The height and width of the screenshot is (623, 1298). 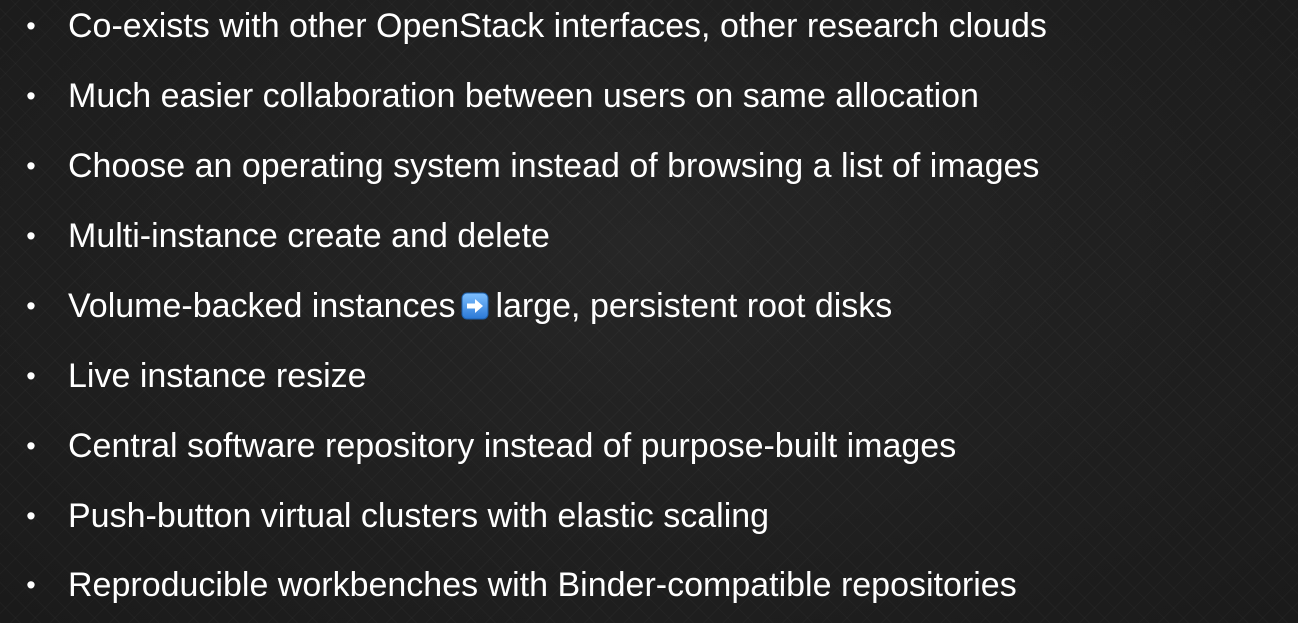 What do you see at coordinates (262, 306) in the screenshot?
I see `bullet-text-before: Volume-backed instances` at bounding box center [262, 306].